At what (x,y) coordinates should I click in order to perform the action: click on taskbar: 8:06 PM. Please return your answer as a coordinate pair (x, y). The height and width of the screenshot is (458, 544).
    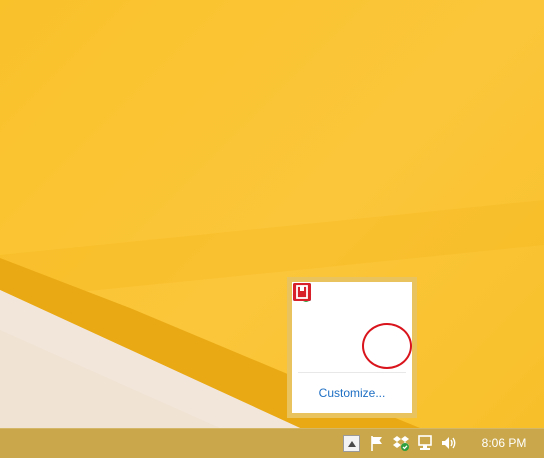
    Looking at the image, I should click on (272, 443).